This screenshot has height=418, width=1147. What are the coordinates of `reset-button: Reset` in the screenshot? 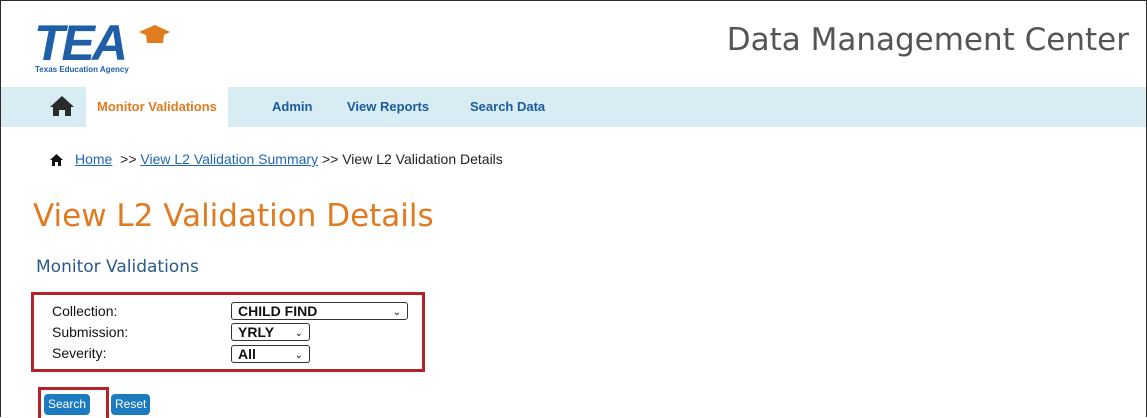 It's located at (131, 404).